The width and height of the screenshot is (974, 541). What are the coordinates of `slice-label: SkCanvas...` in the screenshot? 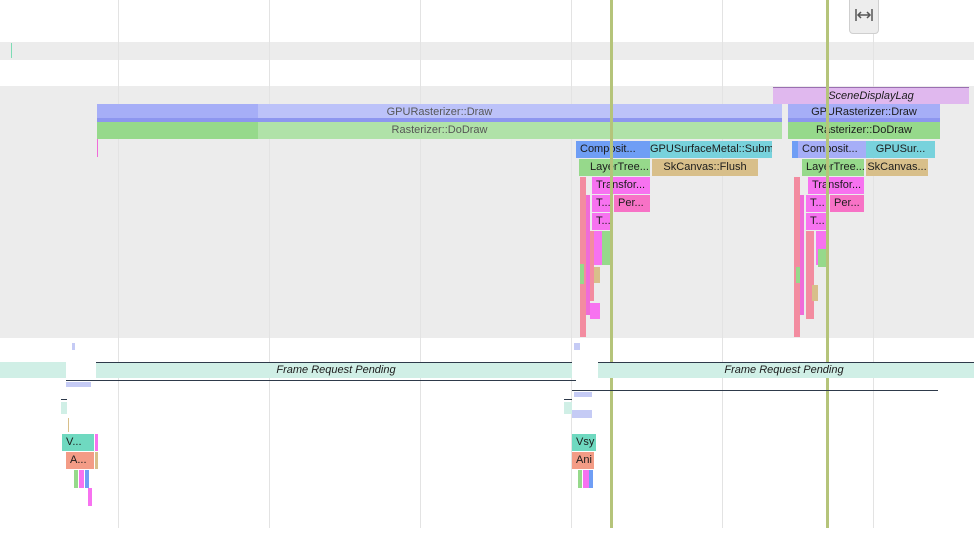 It's located at (897, 167).